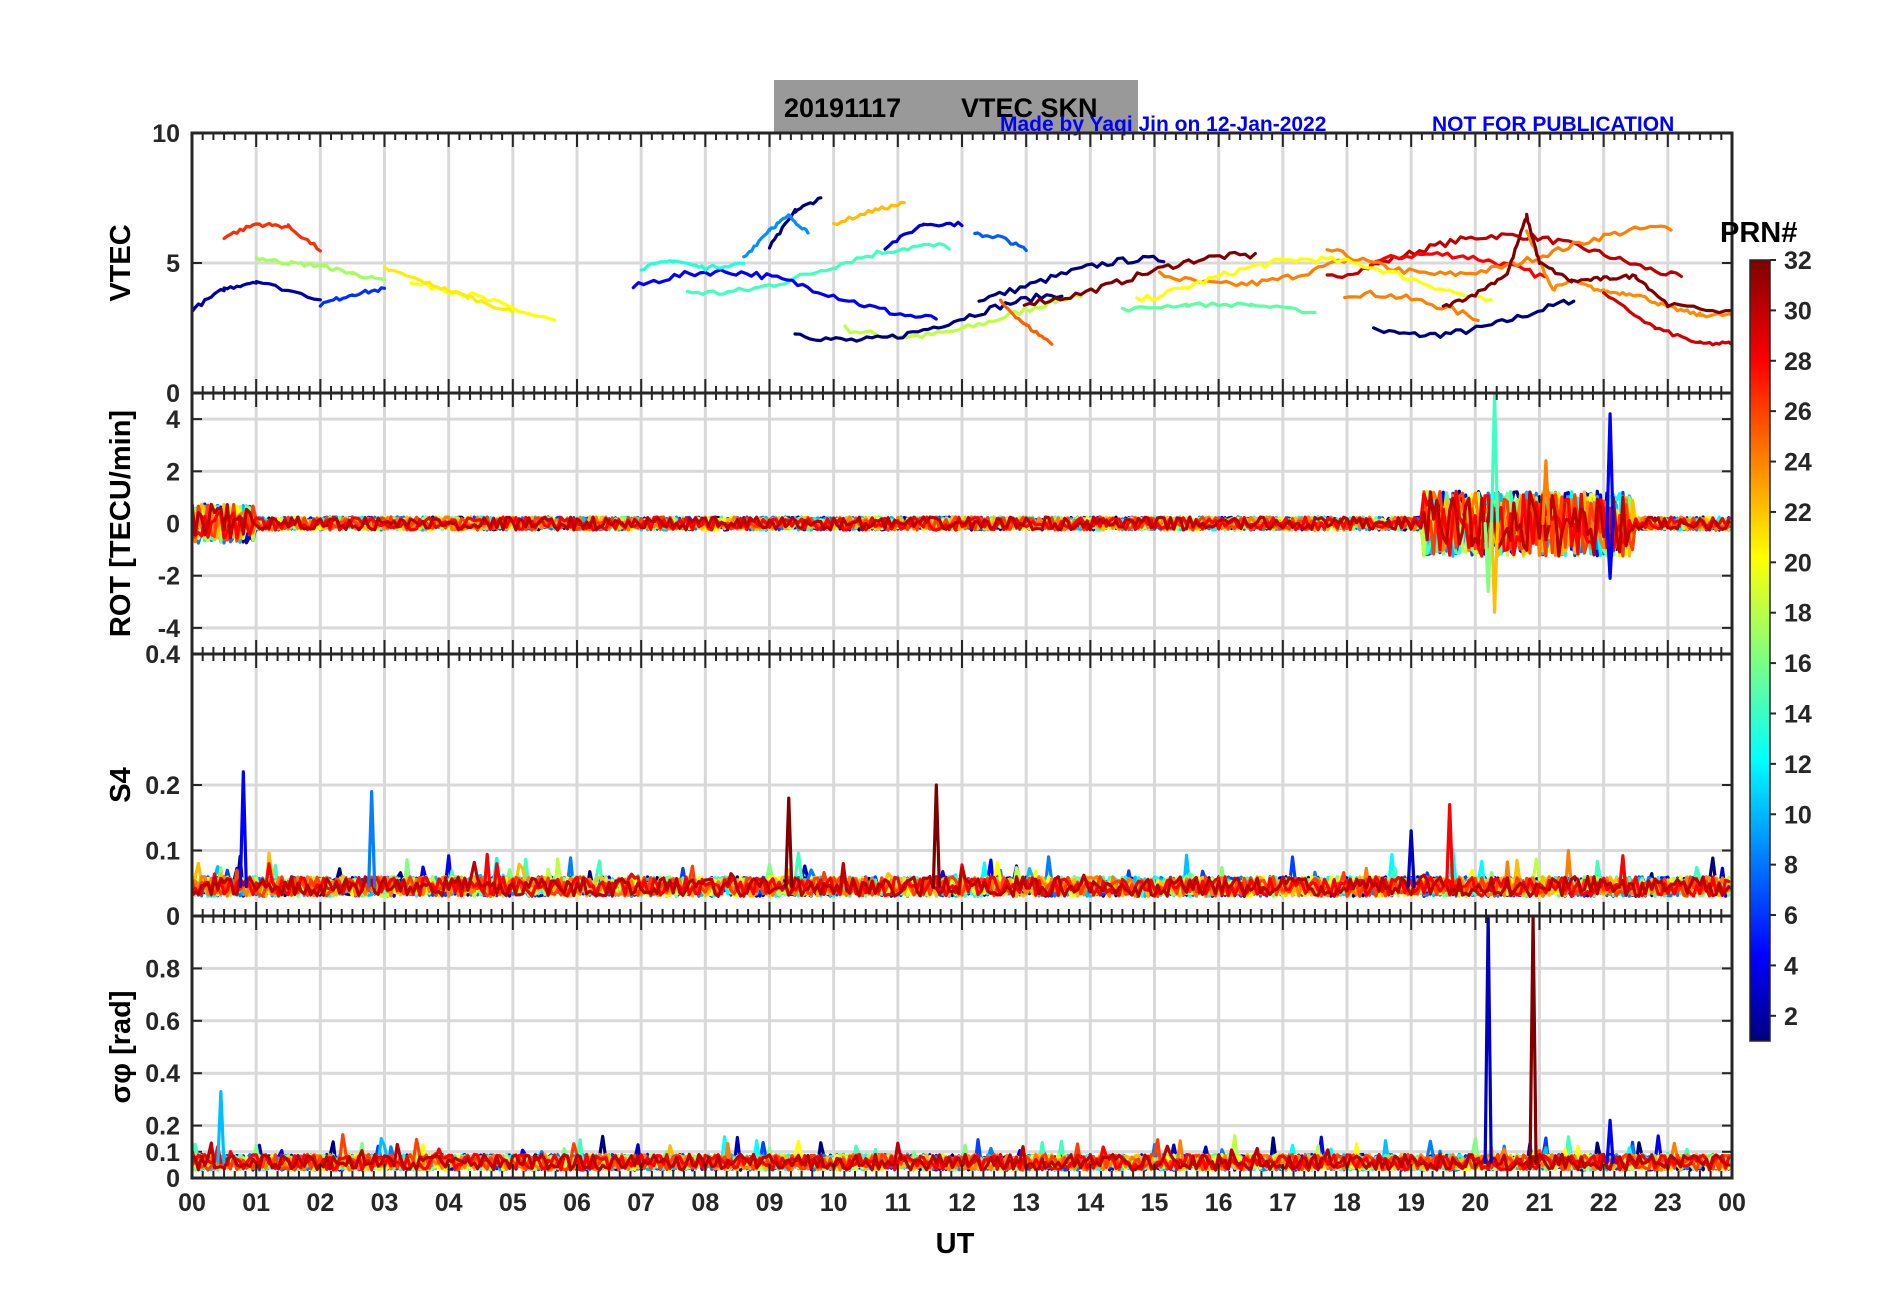  What do you see at coordinates (1475, 1203) in the screenshot?
I see `x-tick-label: 20` at bounding box center [1475, 1203].